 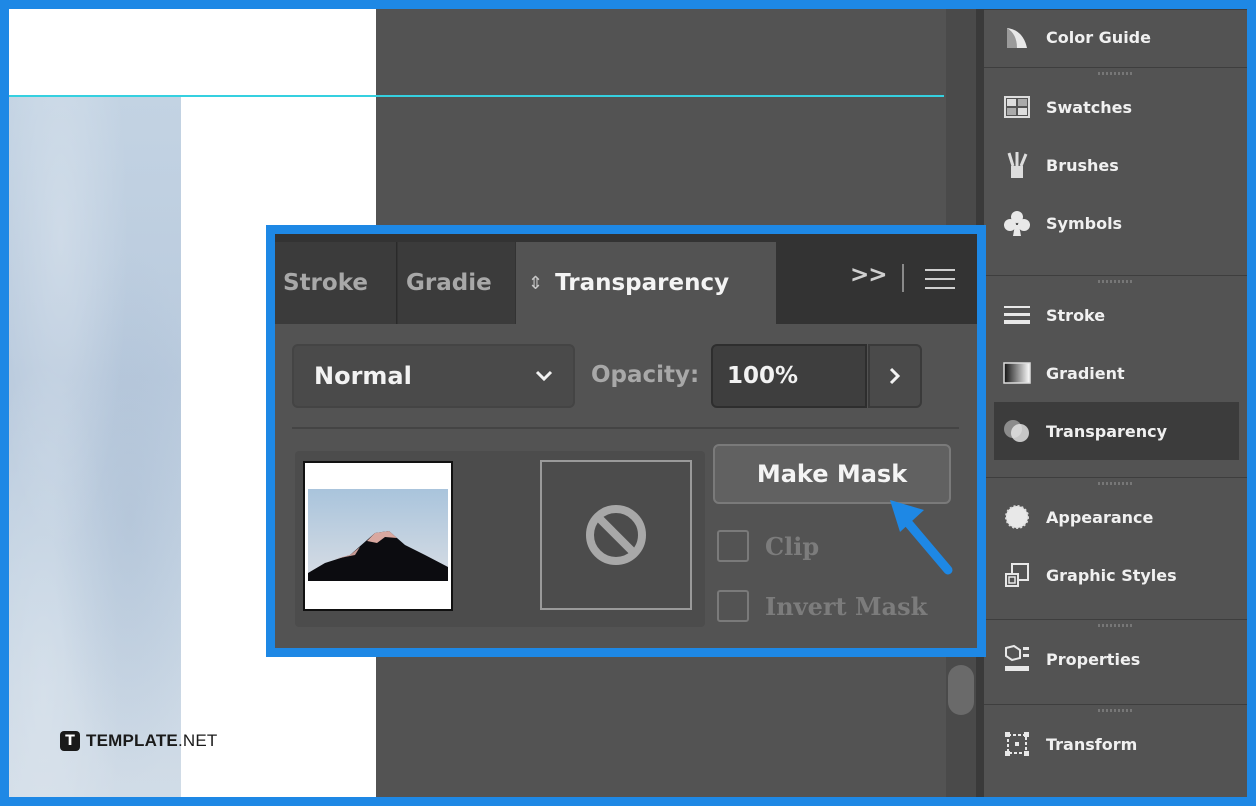 I want to click on clip-option: Clip, so click(x=768, y=546).